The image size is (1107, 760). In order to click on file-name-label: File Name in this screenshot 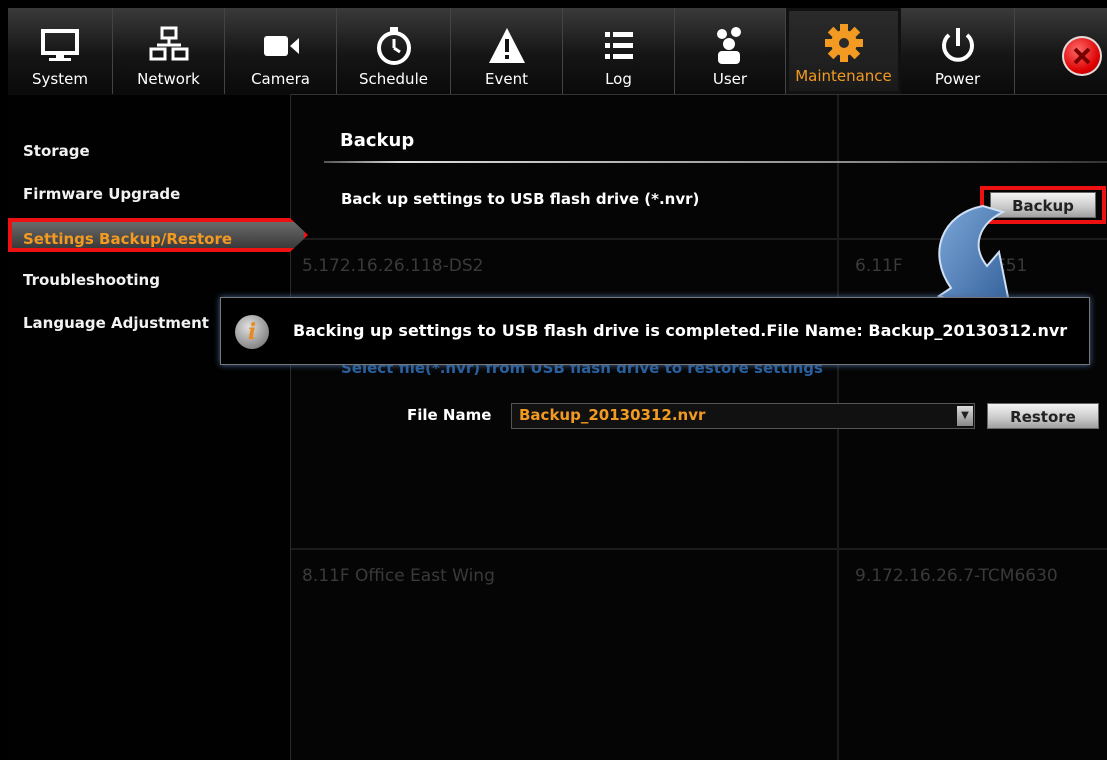, I will do `click(449, 415)`.